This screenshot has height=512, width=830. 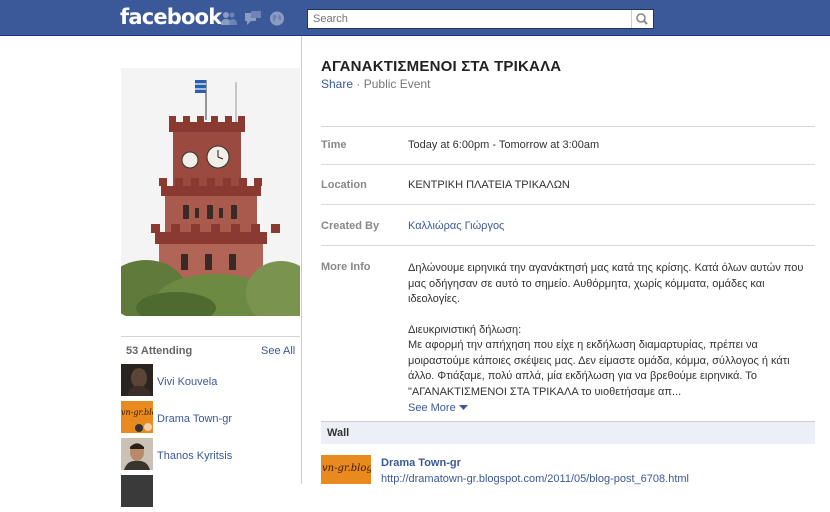 I want to click on friend-requests-icon, so click(x=229, y=18).